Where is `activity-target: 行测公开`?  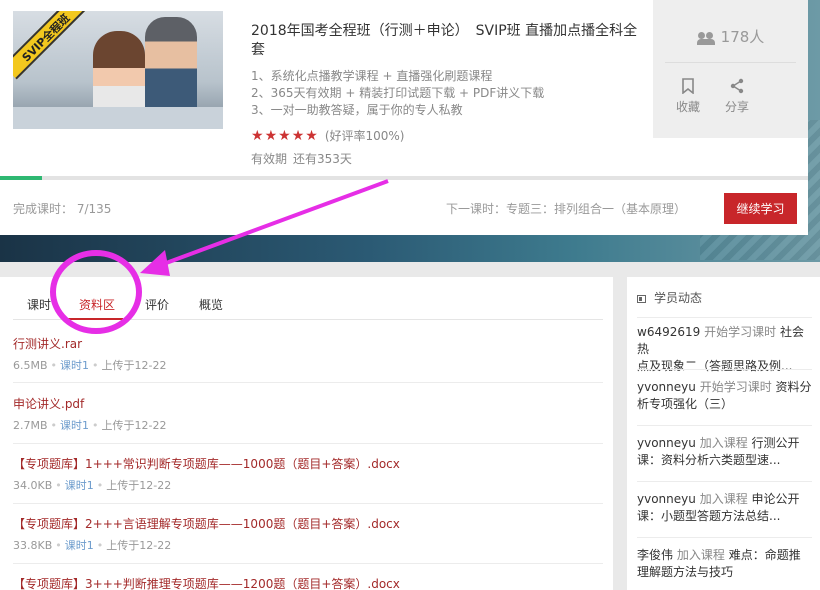
activity-target: 行测公开 is located at coordinates (776, 443).